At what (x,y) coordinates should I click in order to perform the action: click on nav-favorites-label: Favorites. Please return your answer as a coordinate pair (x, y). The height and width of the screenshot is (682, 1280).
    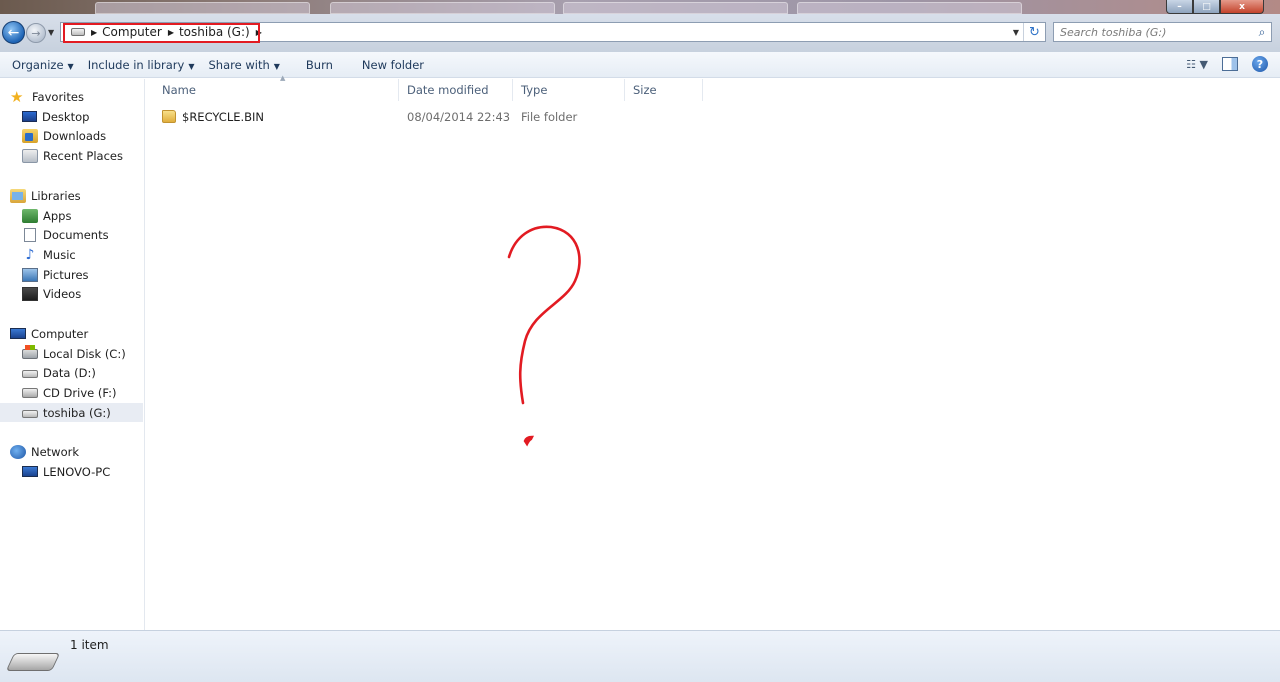
    Looking at the image, I should click on (58, 96).